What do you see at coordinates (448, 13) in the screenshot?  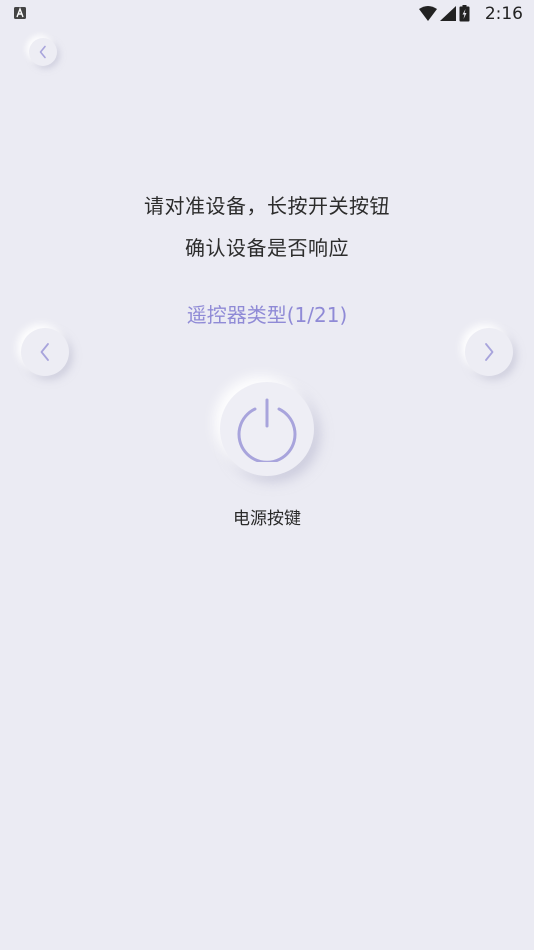 I see `cell-signal-icon` at bounding box center [448, 13].